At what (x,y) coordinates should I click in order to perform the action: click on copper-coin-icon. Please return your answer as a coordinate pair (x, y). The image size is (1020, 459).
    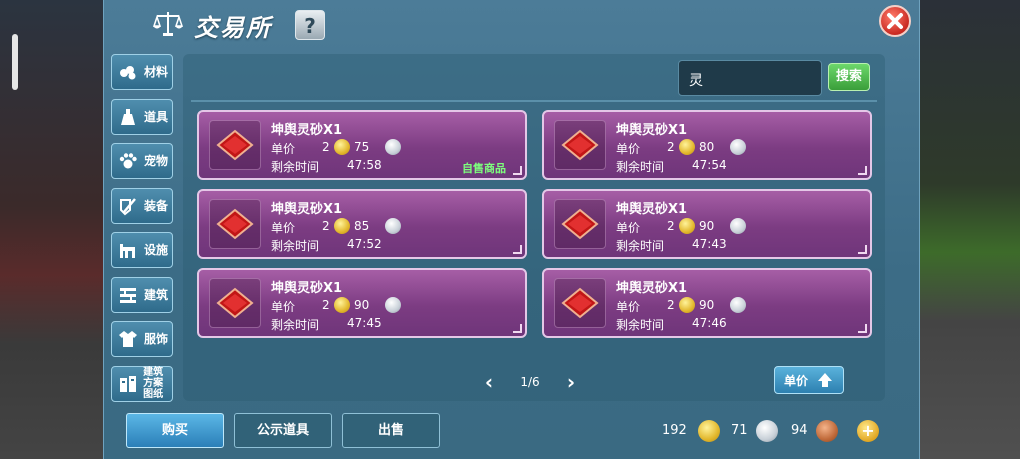
    Looking at the image, I should click on (827, 431).